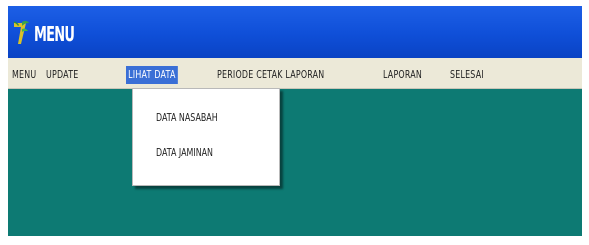  What do you see at coordinates (584, 121) in the screenshot?
I see `window-edge` at bounding box center [584, 121].